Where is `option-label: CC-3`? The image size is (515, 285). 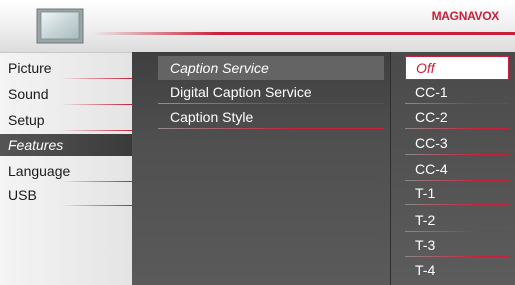 option-label: CC-3 is located at coordinates (431, 143).